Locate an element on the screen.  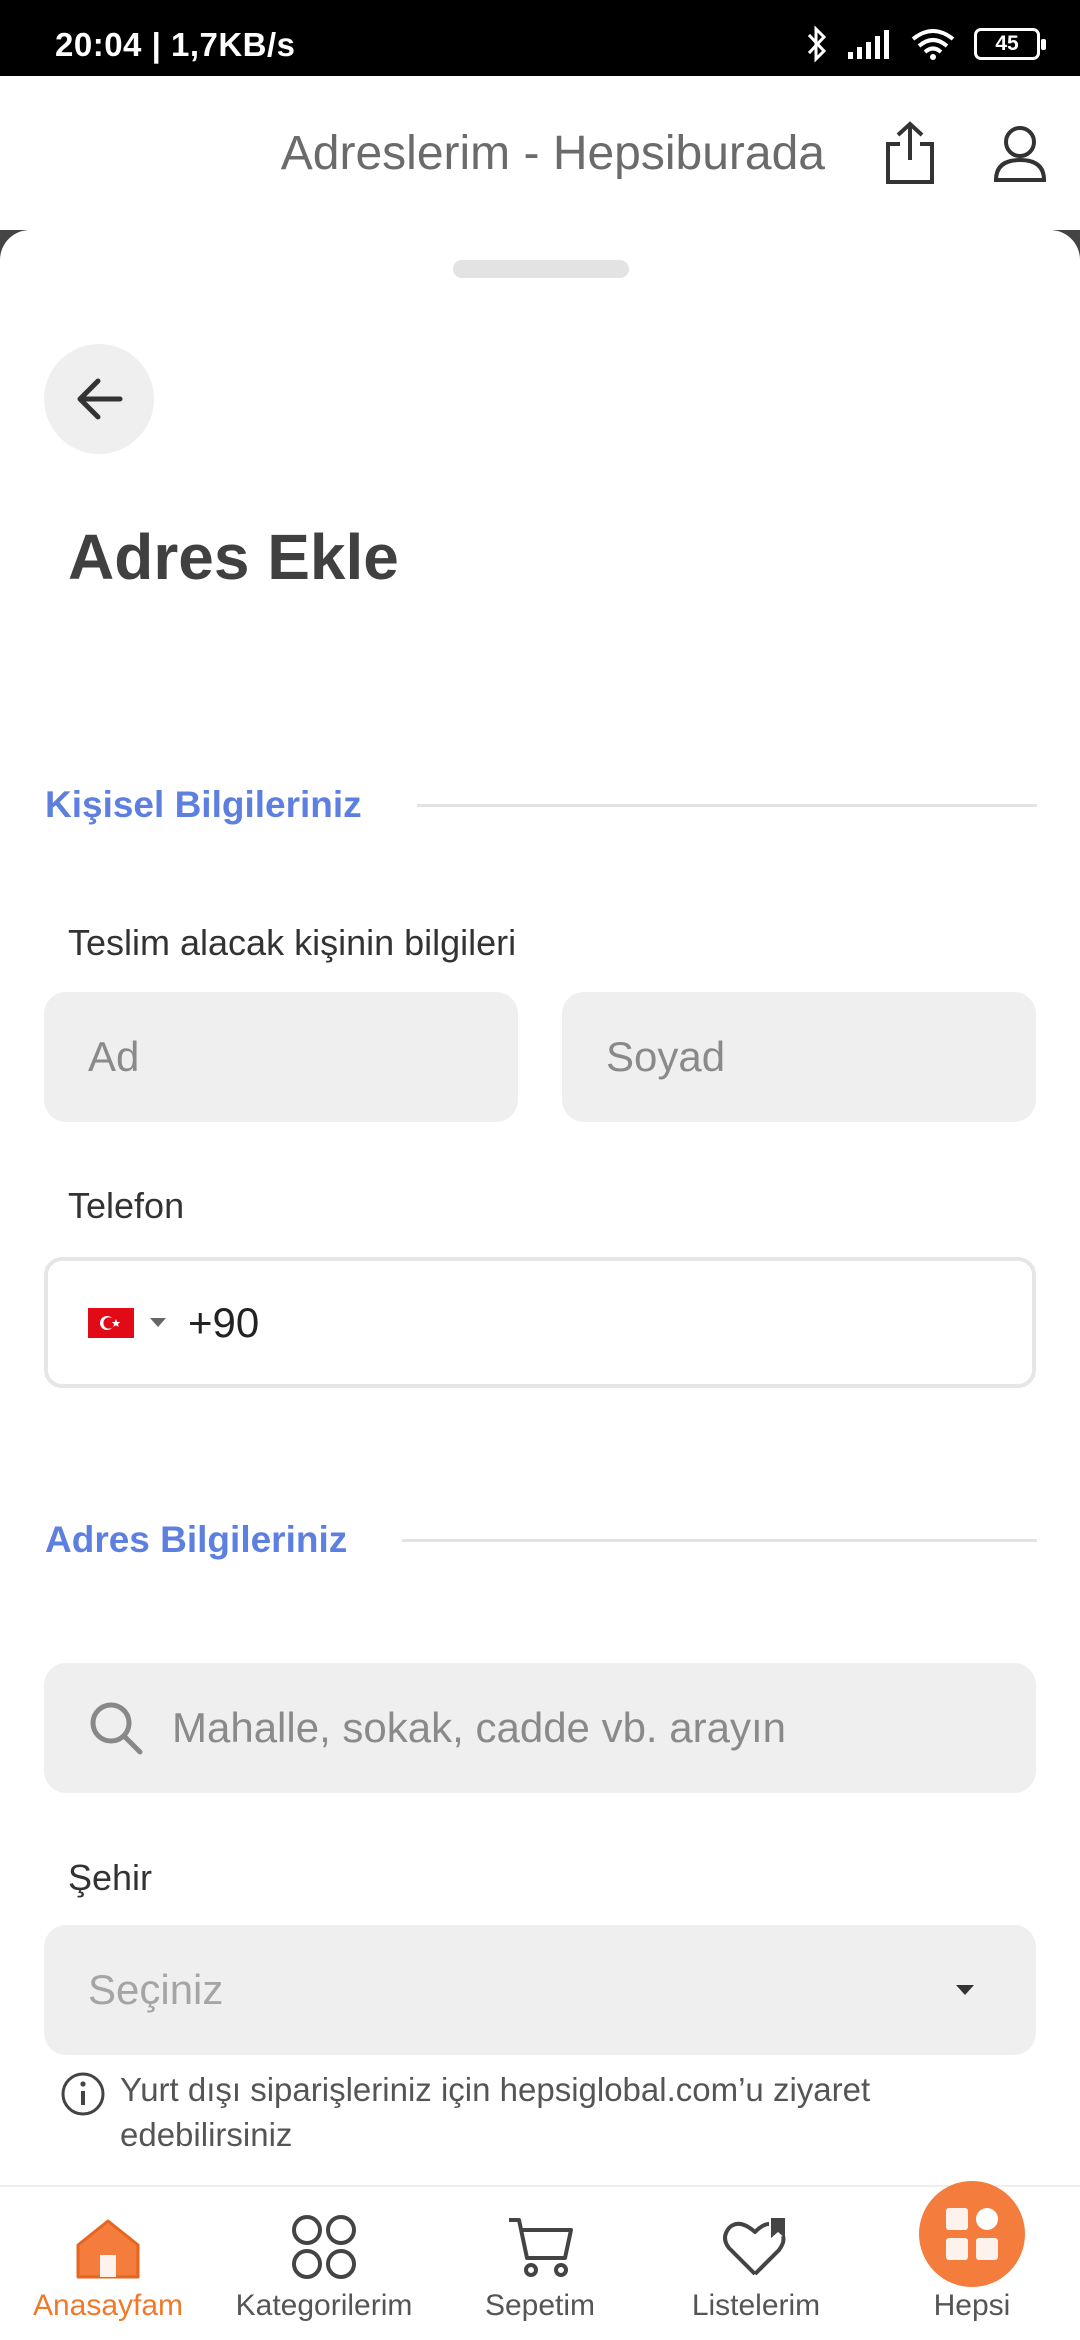
hepsi-icon is located at coordinates (972, 2234).